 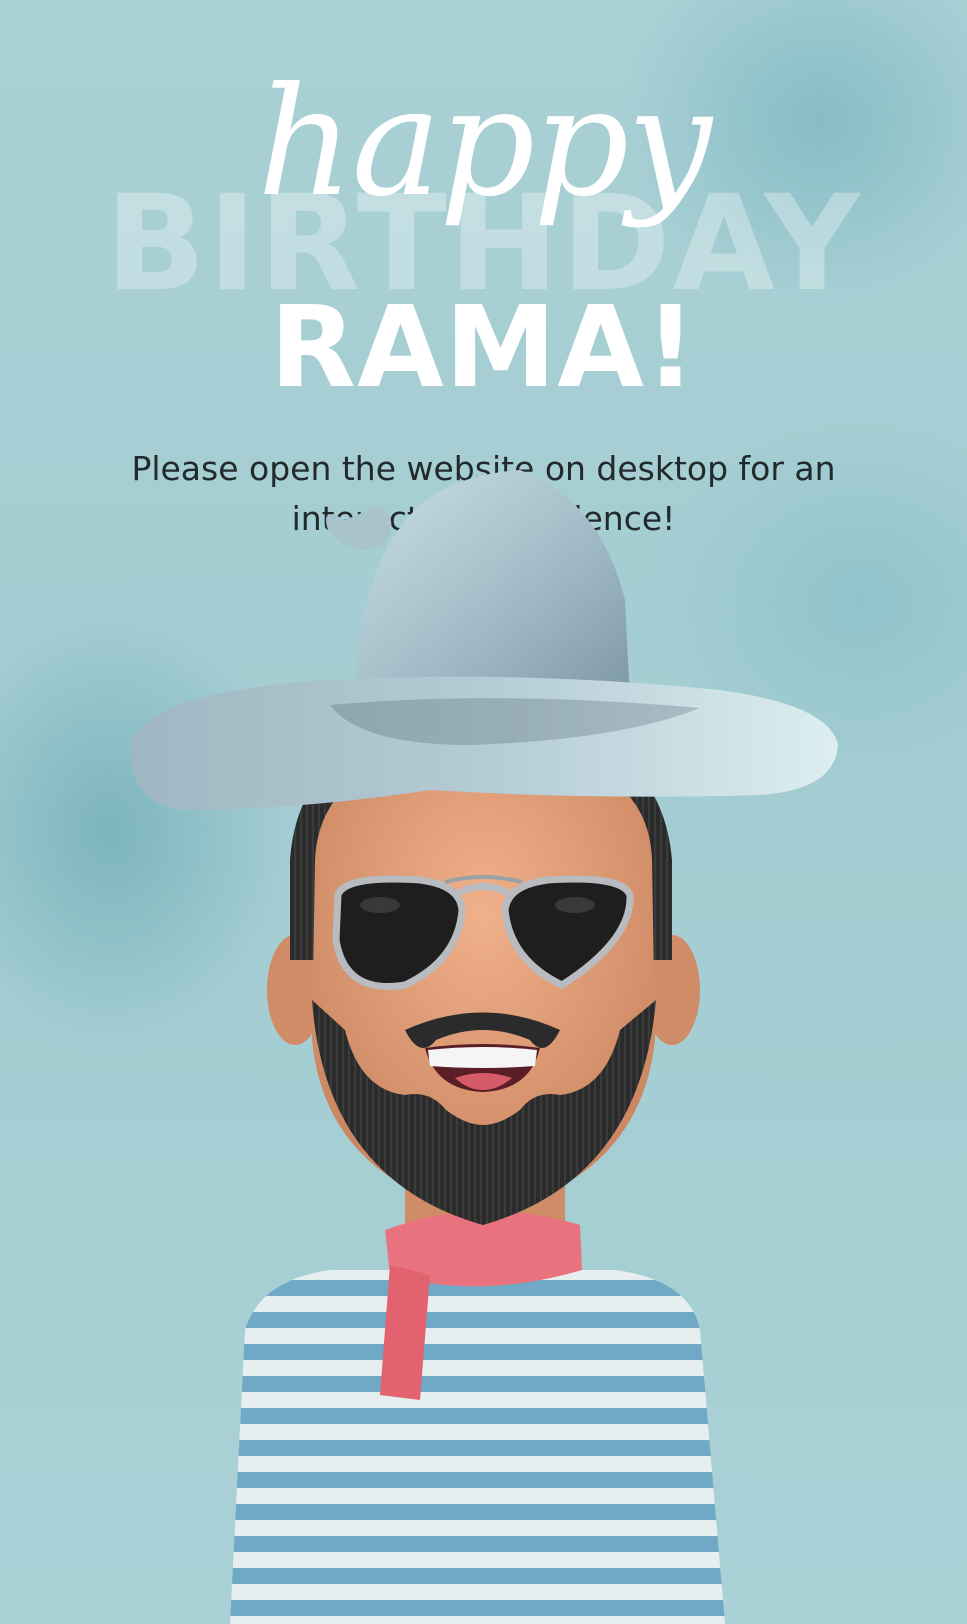 I want to click on striped-shirt, so click(x=477, y=1447).